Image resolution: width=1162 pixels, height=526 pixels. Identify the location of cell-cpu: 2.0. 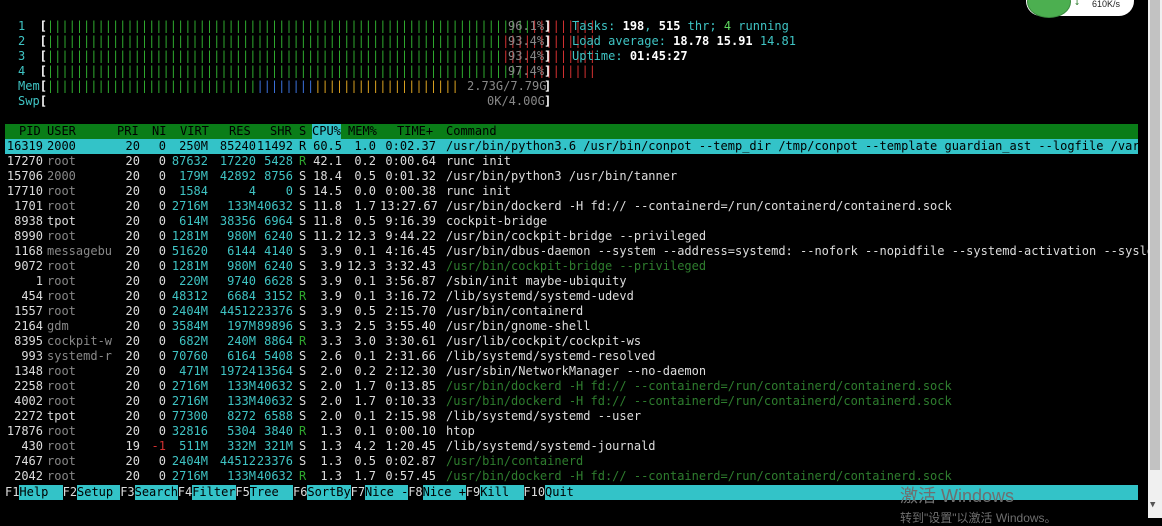
(331, 416).